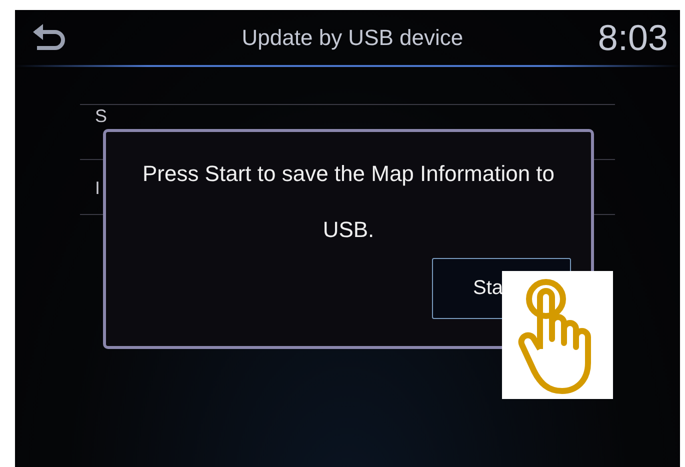 Image resolution: width=685 pixels, height=467 pixels. Describe the element at coordinates (97, 188) in the screenshot. I see `list-item: I` at that location.